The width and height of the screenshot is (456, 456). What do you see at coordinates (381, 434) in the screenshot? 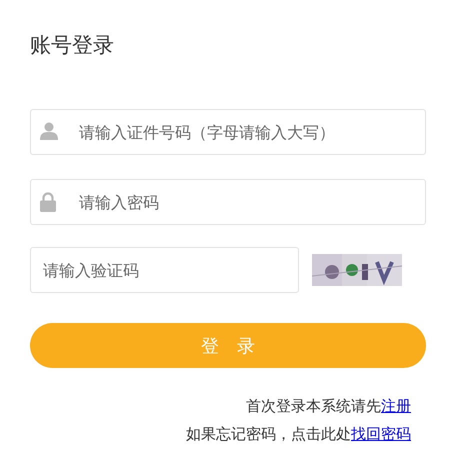
I see `help-link: 找回密码` at bounding box center [381, 434].